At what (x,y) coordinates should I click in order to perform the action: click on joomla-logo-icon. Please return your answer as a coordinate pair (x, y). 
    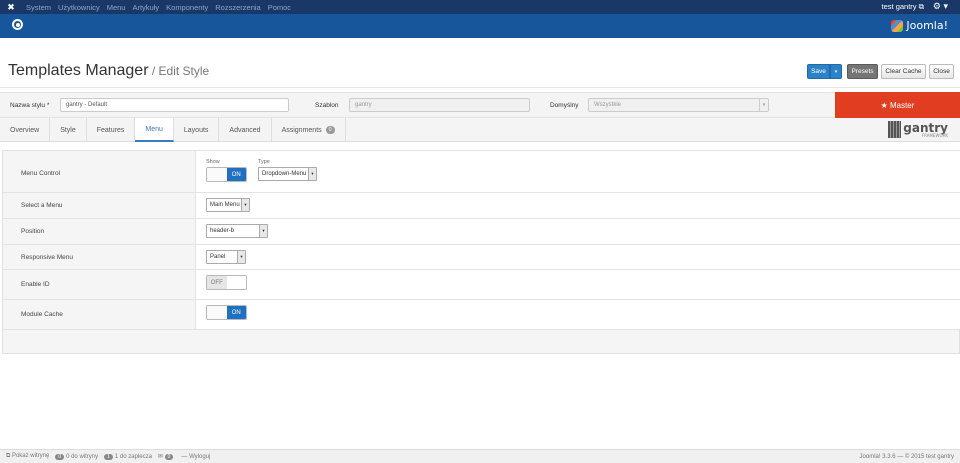
    Looking at the image, I should click on (897, 25).